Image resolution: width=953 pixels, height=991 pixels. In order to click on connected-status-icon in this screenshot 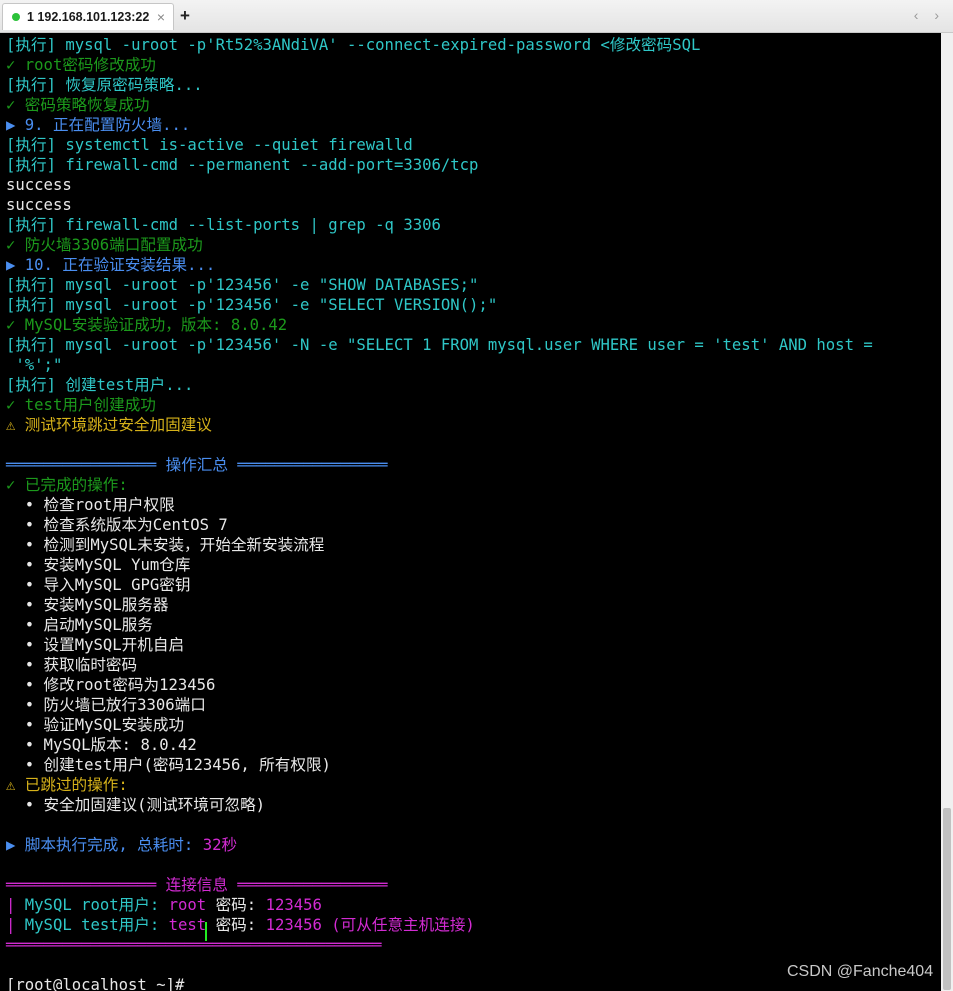, I will do `click(16, 17)`.